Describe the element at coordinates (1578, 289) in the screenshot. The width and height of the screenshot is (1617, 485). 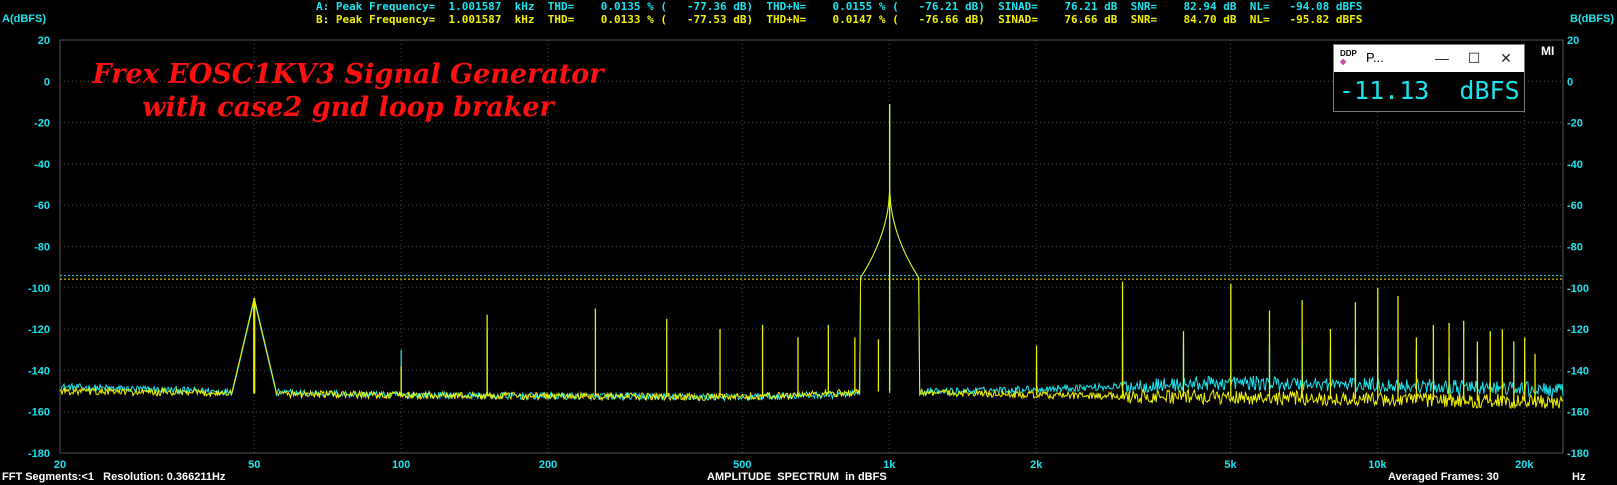
I see `y-tick-right-6: -100` at that location.